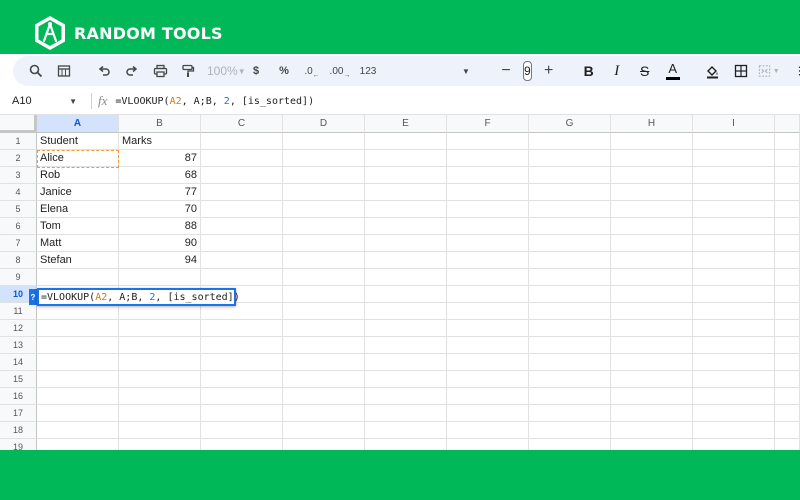 The image size is (800, 500). I want to click on cell-b4: 77, so click(160, 192).